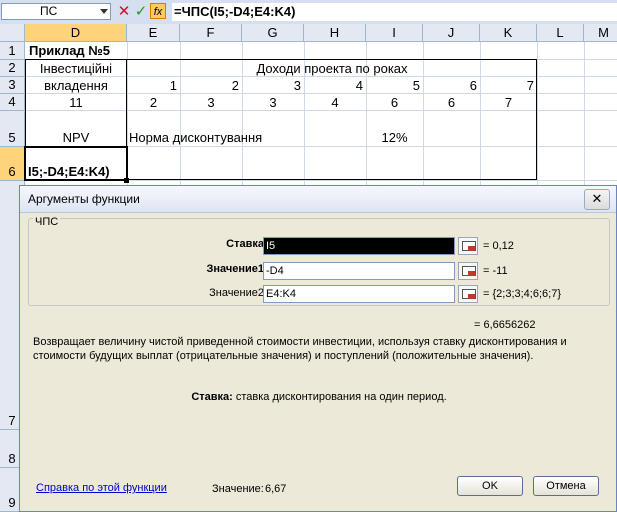 The width and height of the screenshot is (617, 512). I want to click on arg-input-value1: -D4, so click(359, 271).